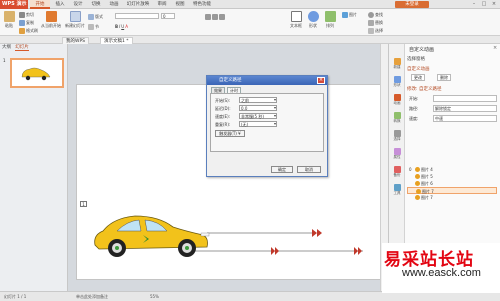 The height and width of the screenshot is (301, 500). I want to click on new-slide-button: 新建幻灯片, so click(75, 20).